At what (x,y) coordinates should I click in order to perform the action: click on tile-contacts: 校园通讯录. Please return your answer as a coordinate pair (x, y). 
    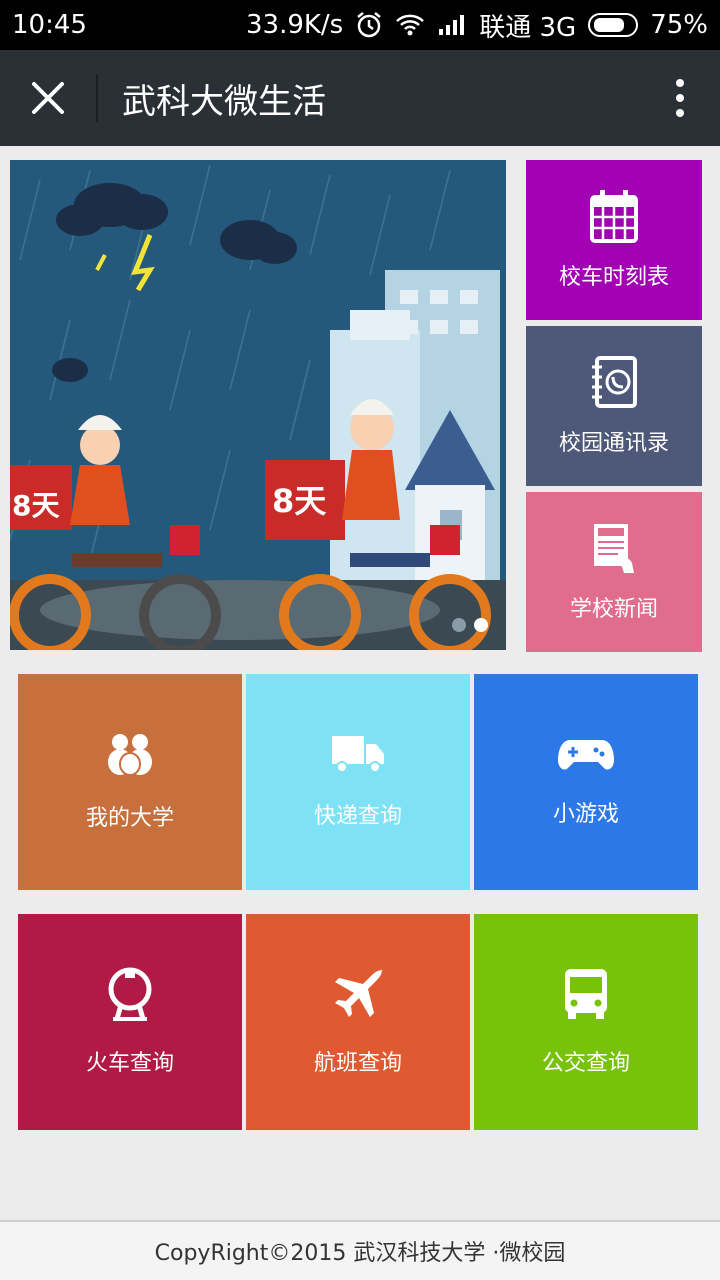
    Looking at the image, I should click on (614, 406).